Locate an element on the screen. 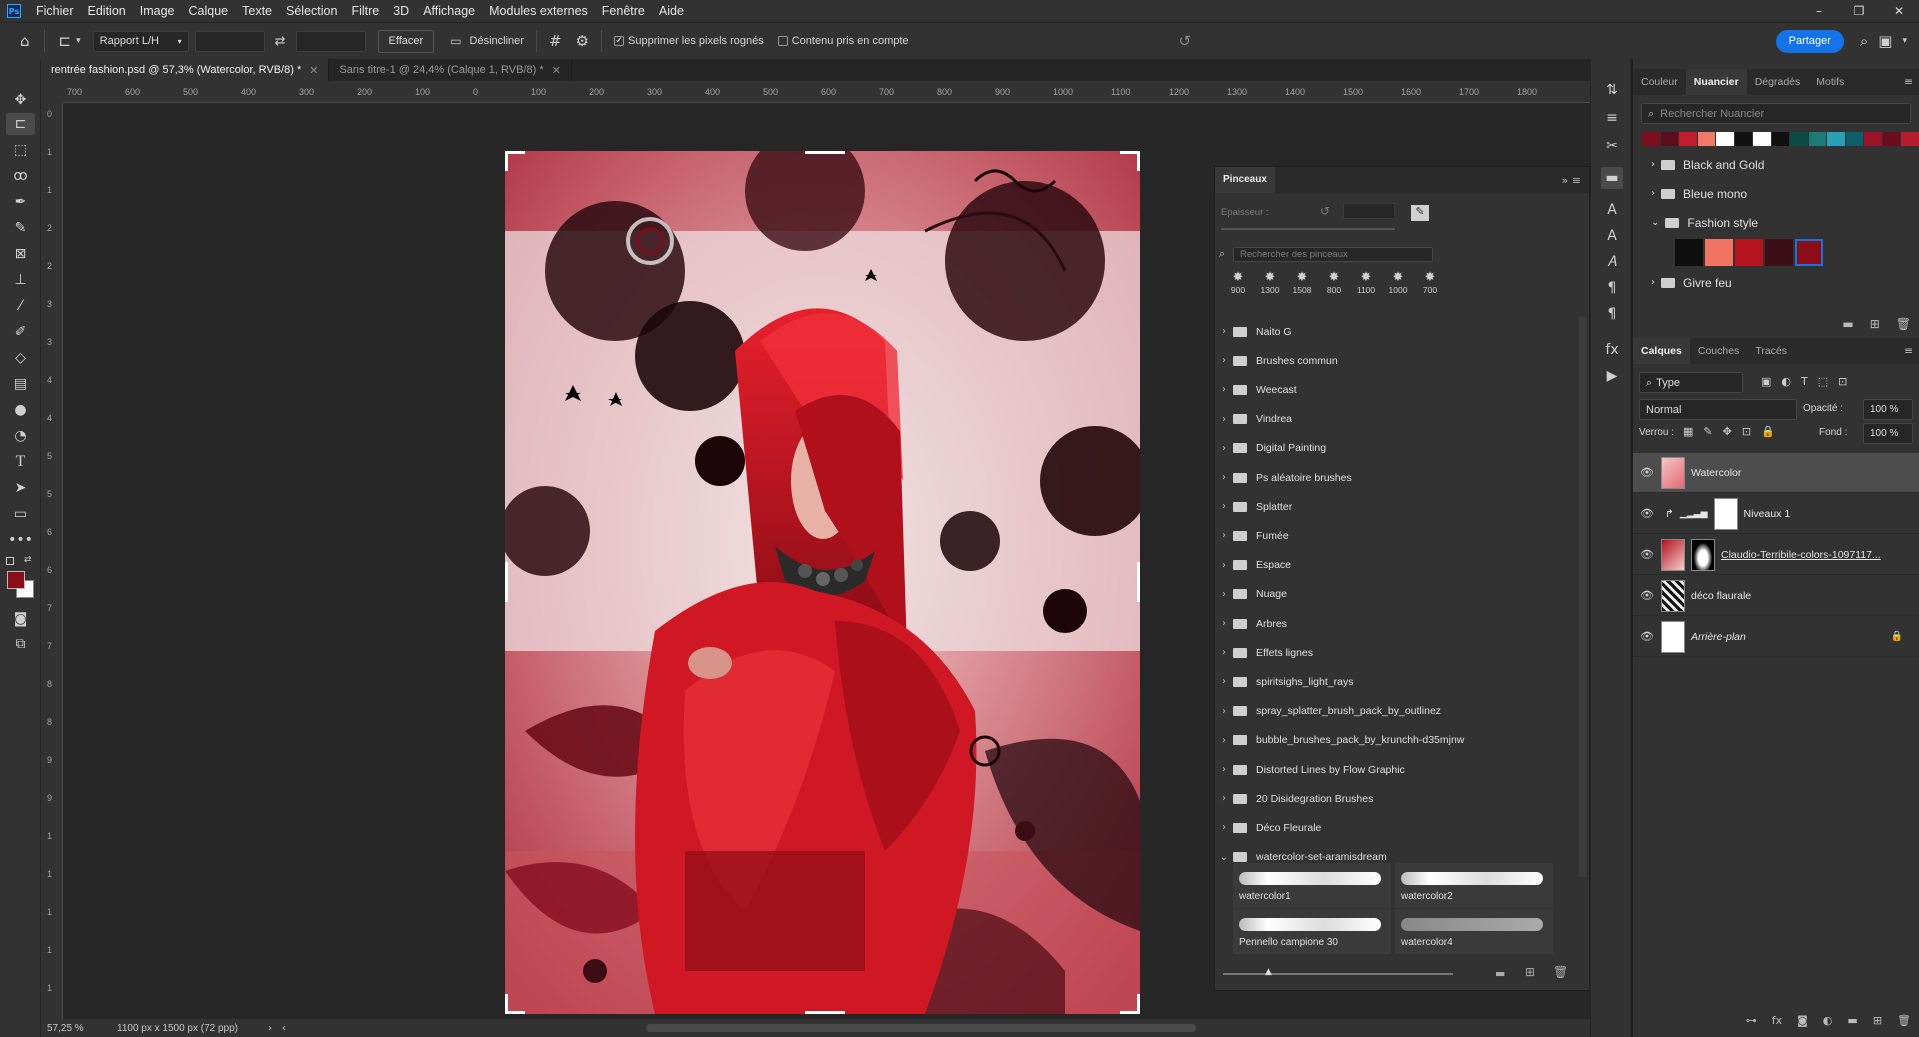  brush-group-row: › Naito G is located at coordinates (1399, 331).